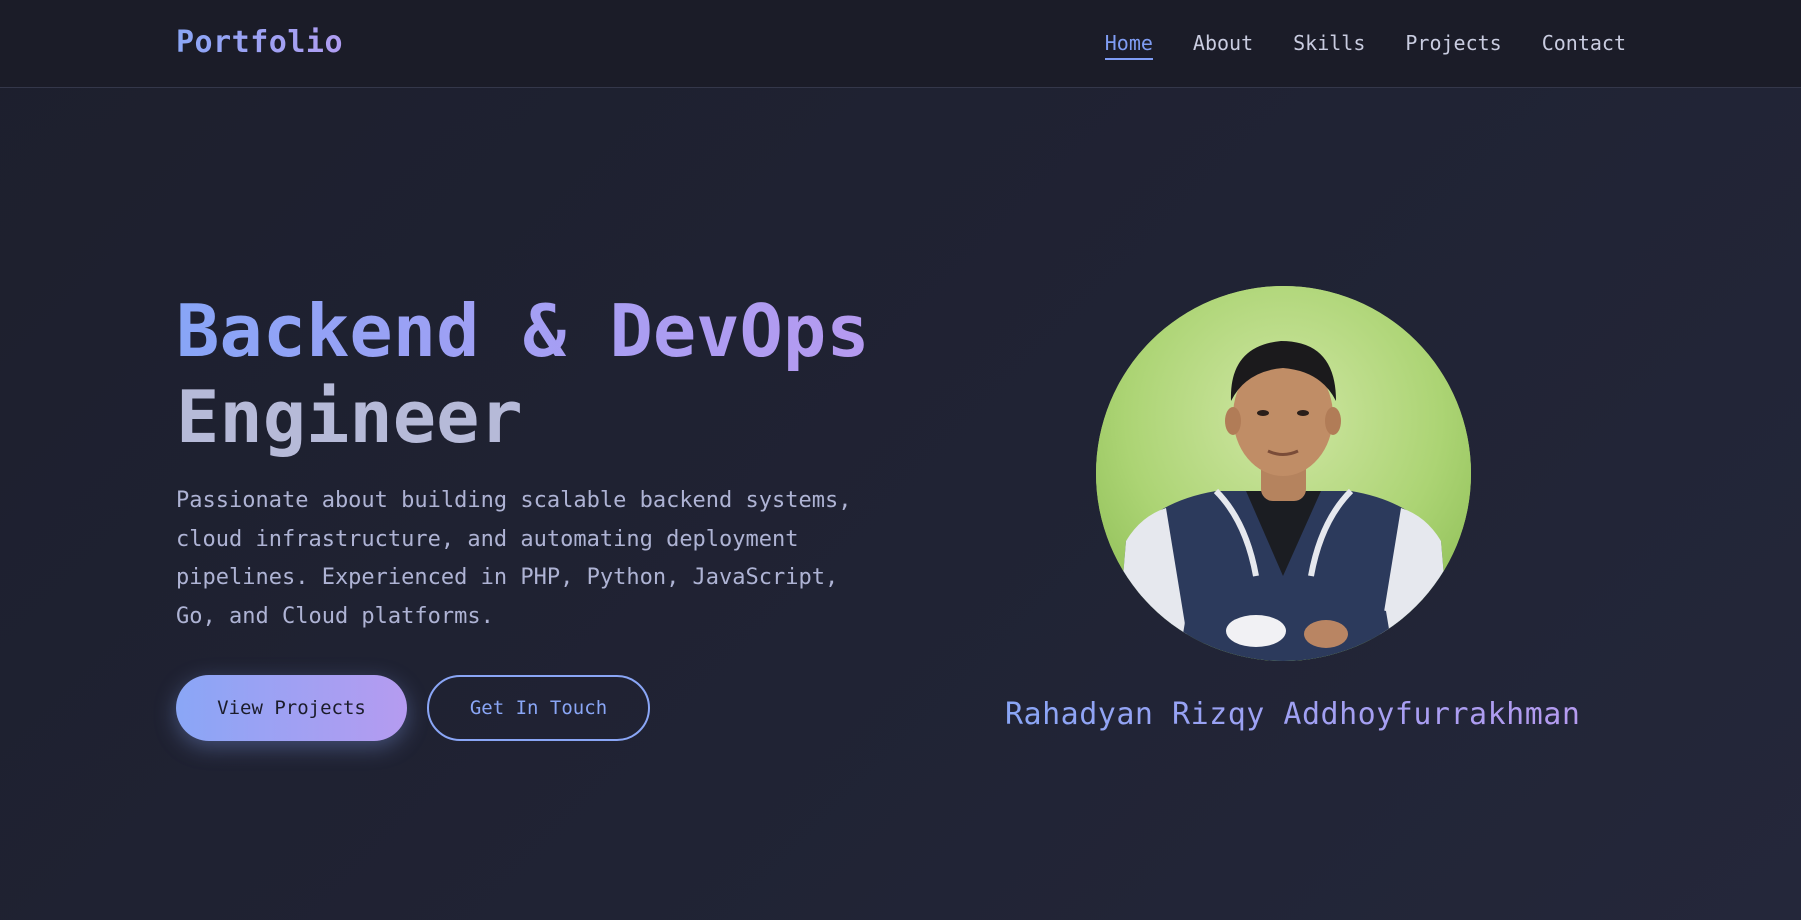 The height and width of the screenshot is (920, 1801). Describe the element at coordinates (1293, 714) in the screenshot. I see `profile-name: Rahadyan Rizqy Addhoyfurrakhman` at that location.